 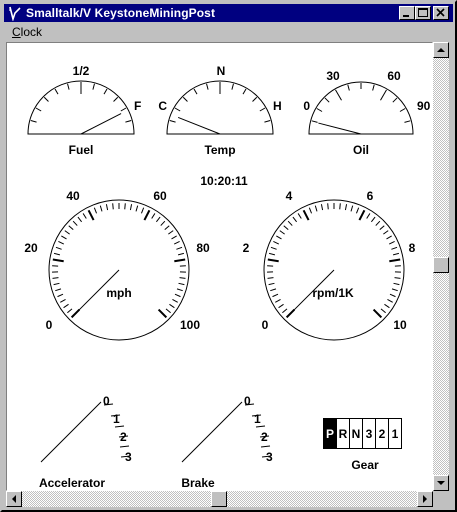 I want to click on horizontal-scroll-thumb, so click(x=219, y=499).